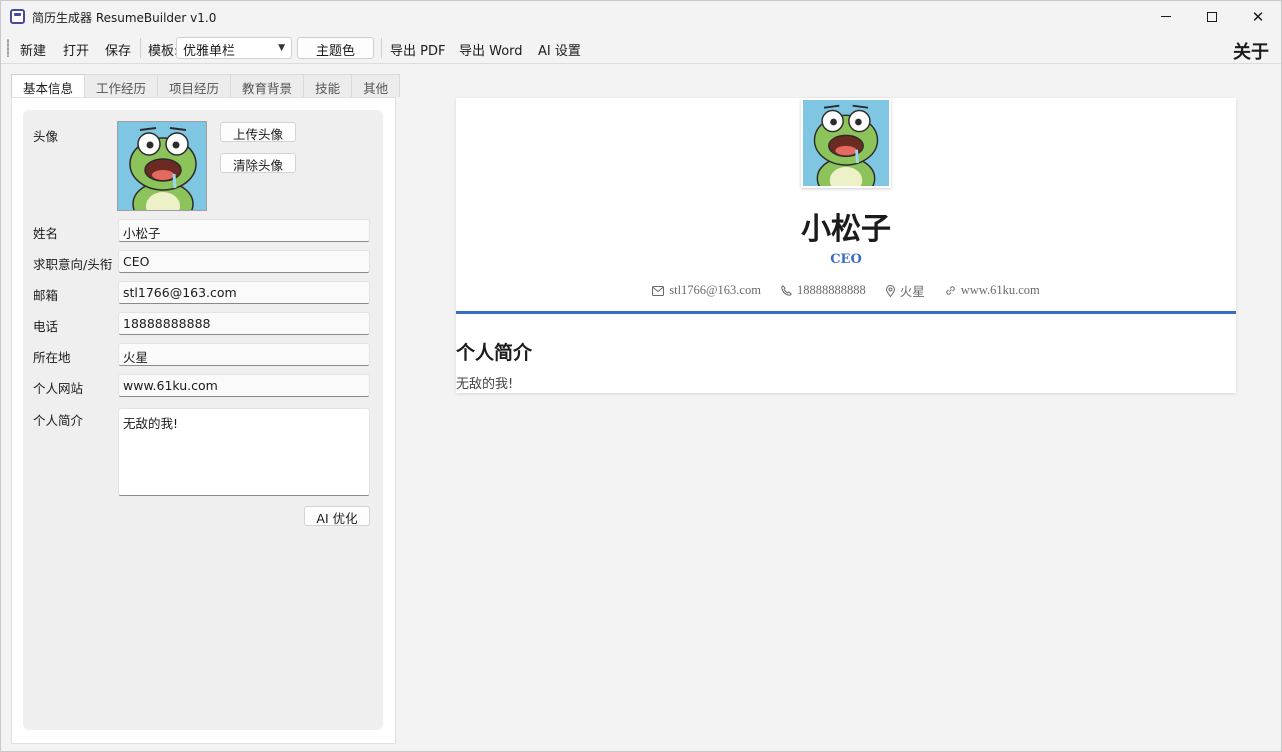 The width and height of the screenshot is (1282, 752). What do you see at coordinates (194, 85) in the screenshot?
I see `tab-projects: 项目经历` at bounding box center [194, 85].